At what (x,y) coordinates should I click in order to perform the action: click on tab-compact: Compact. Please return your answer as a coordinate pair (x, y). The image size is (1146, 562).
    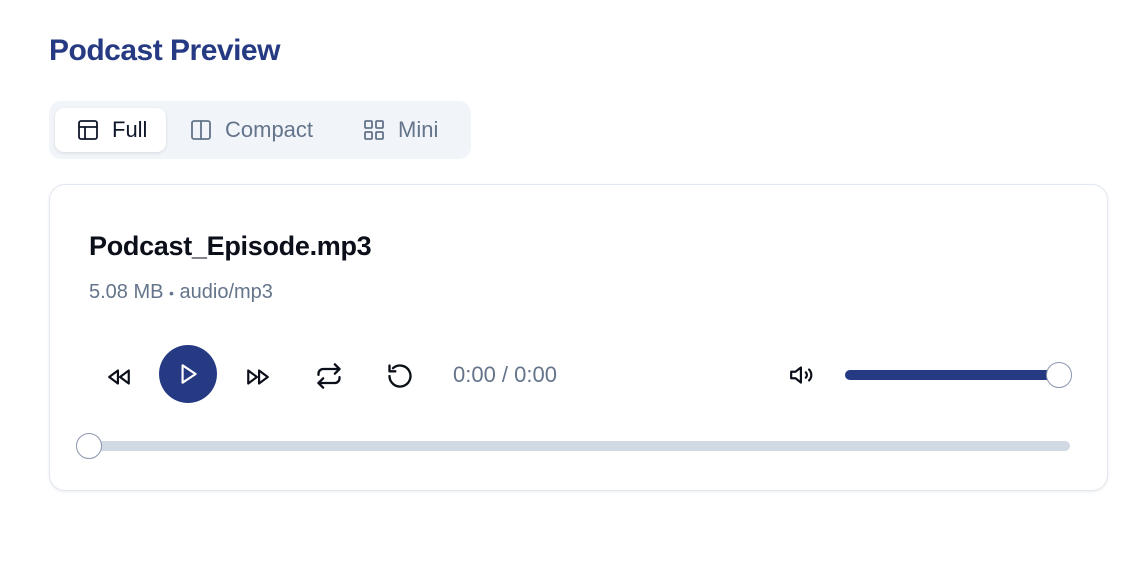
    Looking at the image, I should click on (251, 130).